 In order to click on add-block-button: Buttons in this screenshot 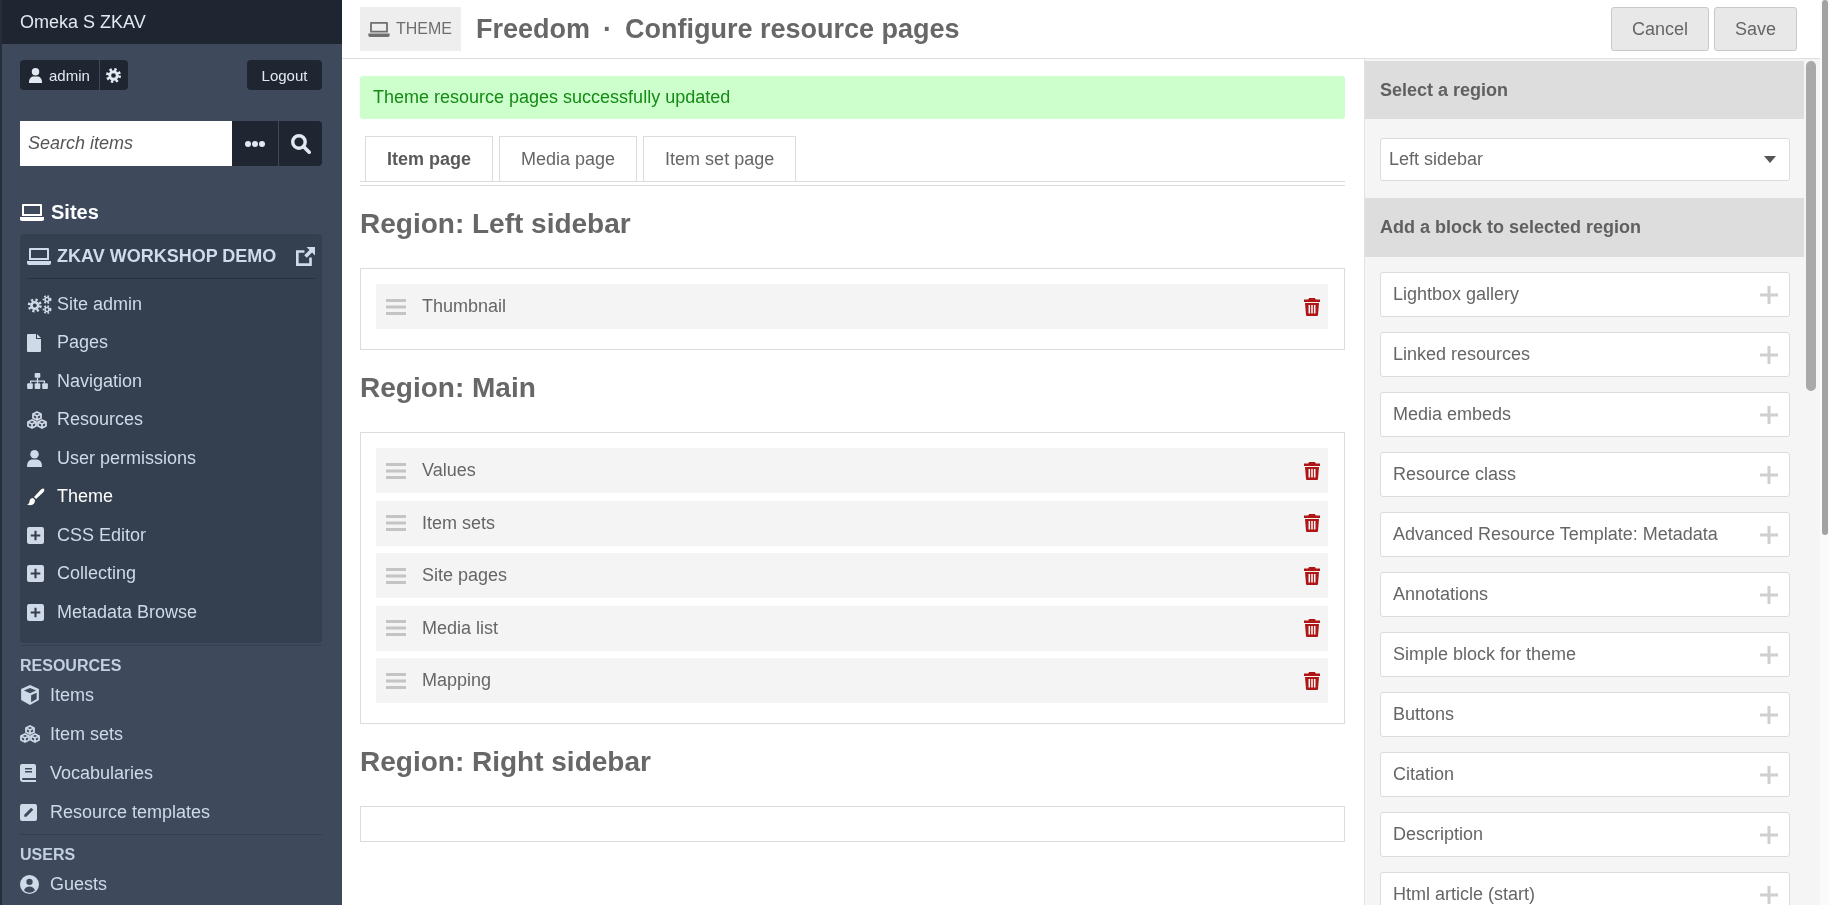, I will do `click(1585, 714)`.